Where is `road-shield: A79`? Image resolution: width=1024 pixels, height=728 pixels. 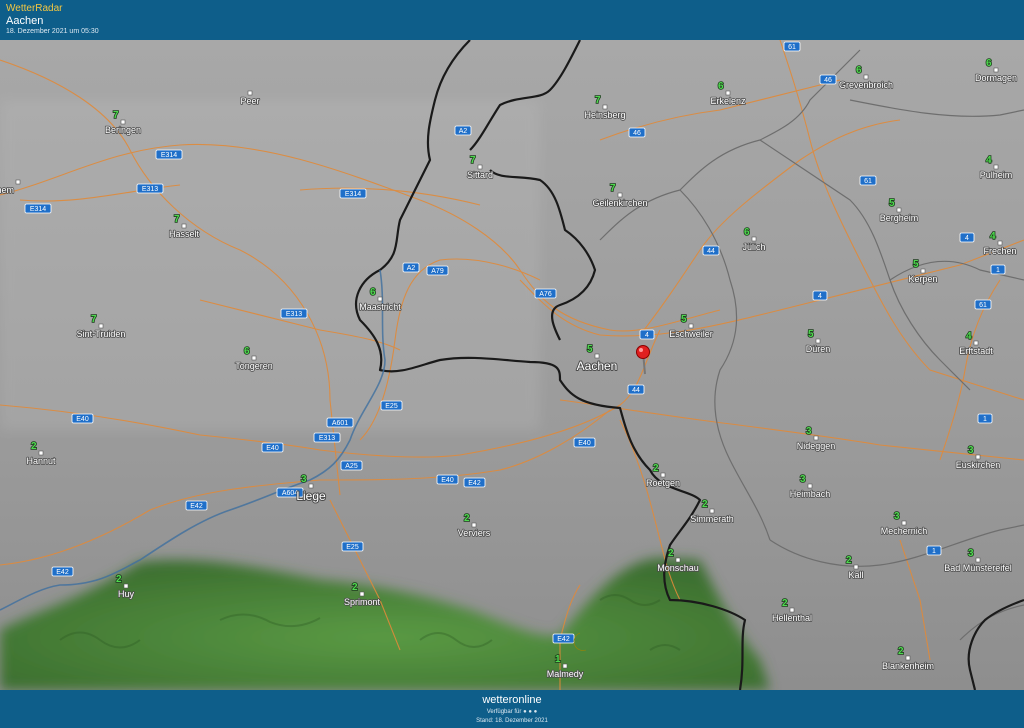
road-shield: A79 is located at coordinates (437, 270).